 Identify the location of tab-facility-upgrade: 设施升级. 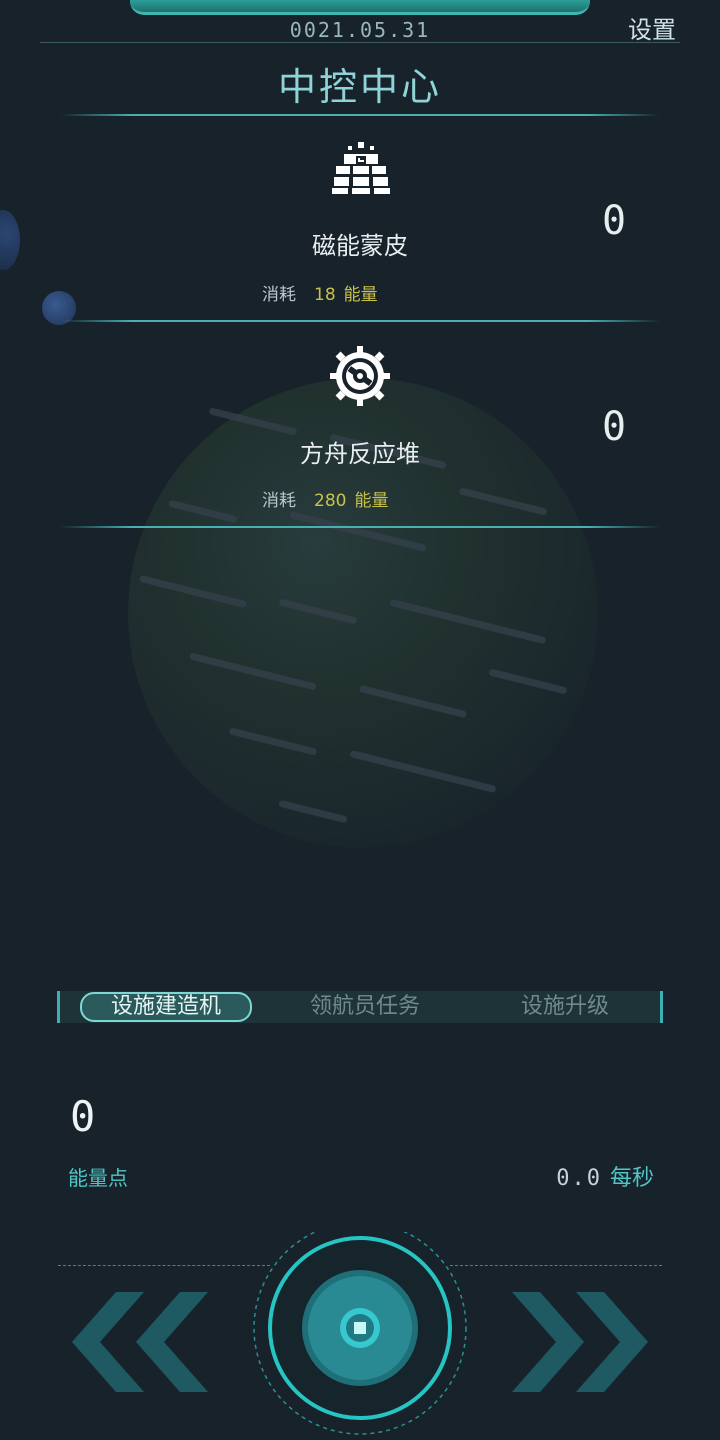
(565, 1007).